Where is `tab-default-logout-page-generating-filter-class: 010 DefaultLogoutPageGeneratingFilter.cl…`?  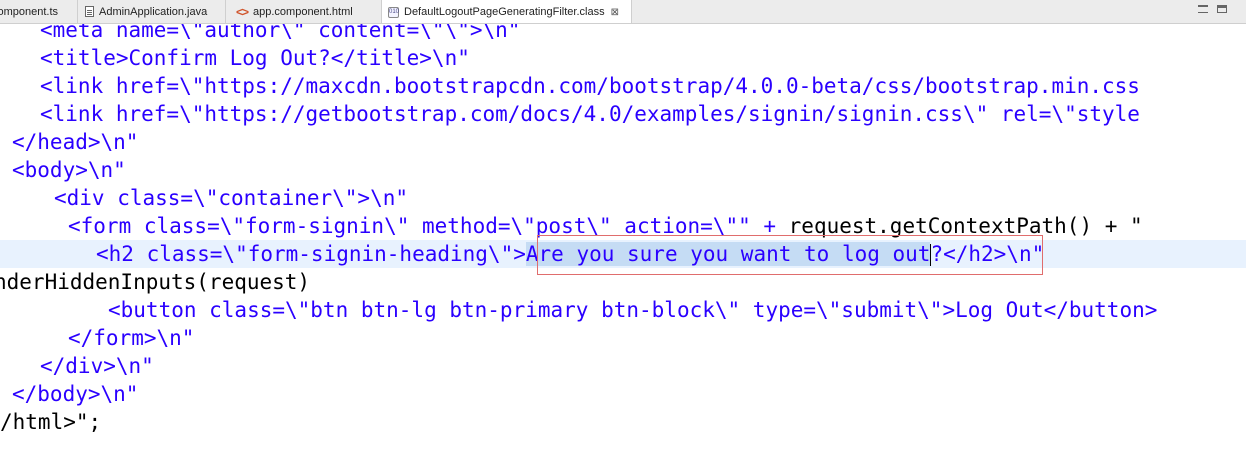 tab-default-logout-page-generating-filter-class: 010 DefaultLogoutPageGeneratingFilter.cl… is located at coordinates (507, 11).